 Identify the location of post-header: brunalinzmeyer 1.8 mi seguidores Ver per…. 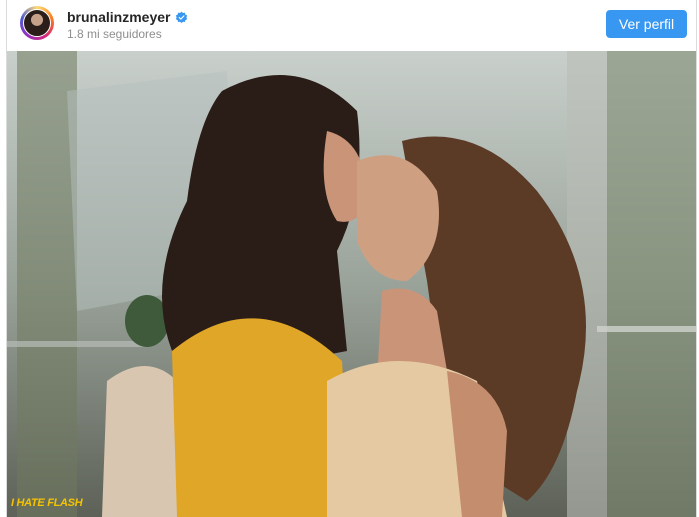
(351, 25).